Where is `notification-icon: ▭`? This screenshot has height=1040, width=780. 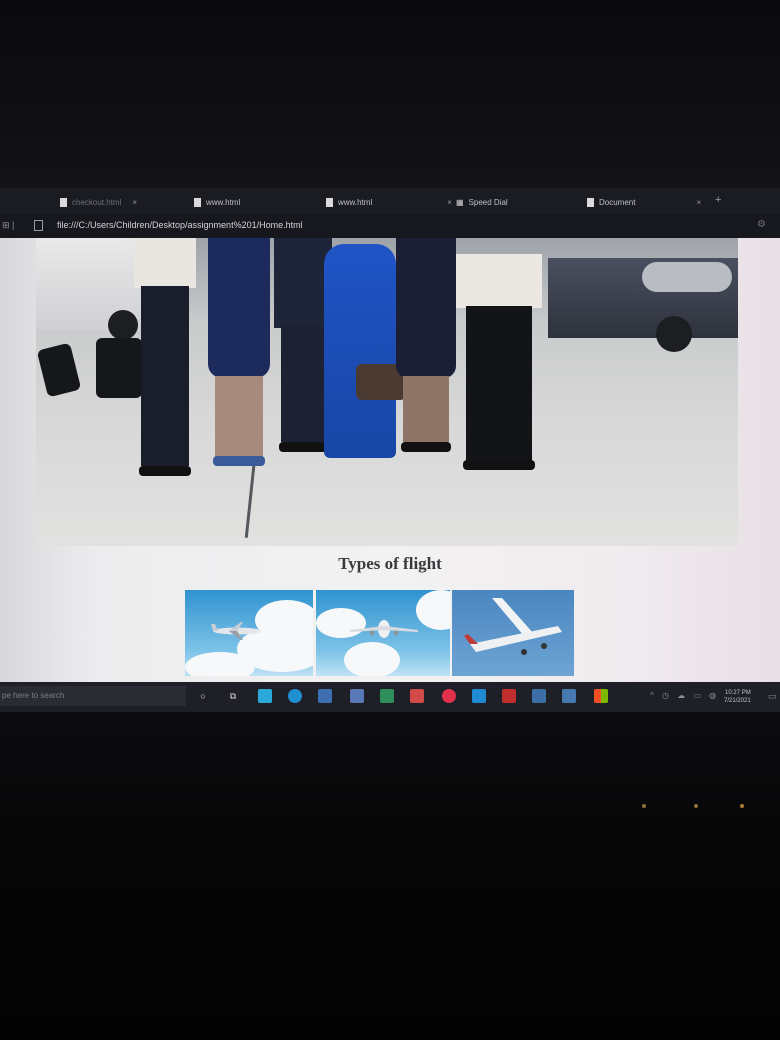
notification-icon: ▭ is located at coordinates (772, 696).